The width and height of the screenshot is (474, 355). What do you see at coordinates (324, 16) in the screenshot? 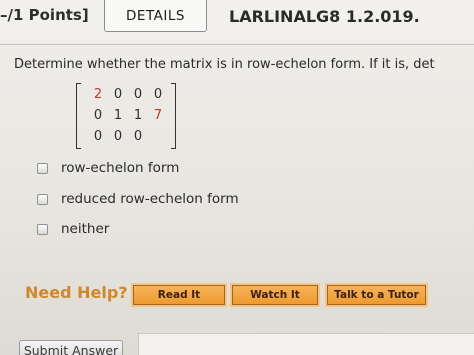
I see `problem-id: LARLINALG8 1.2.019.` at bounding box center [324, 16].